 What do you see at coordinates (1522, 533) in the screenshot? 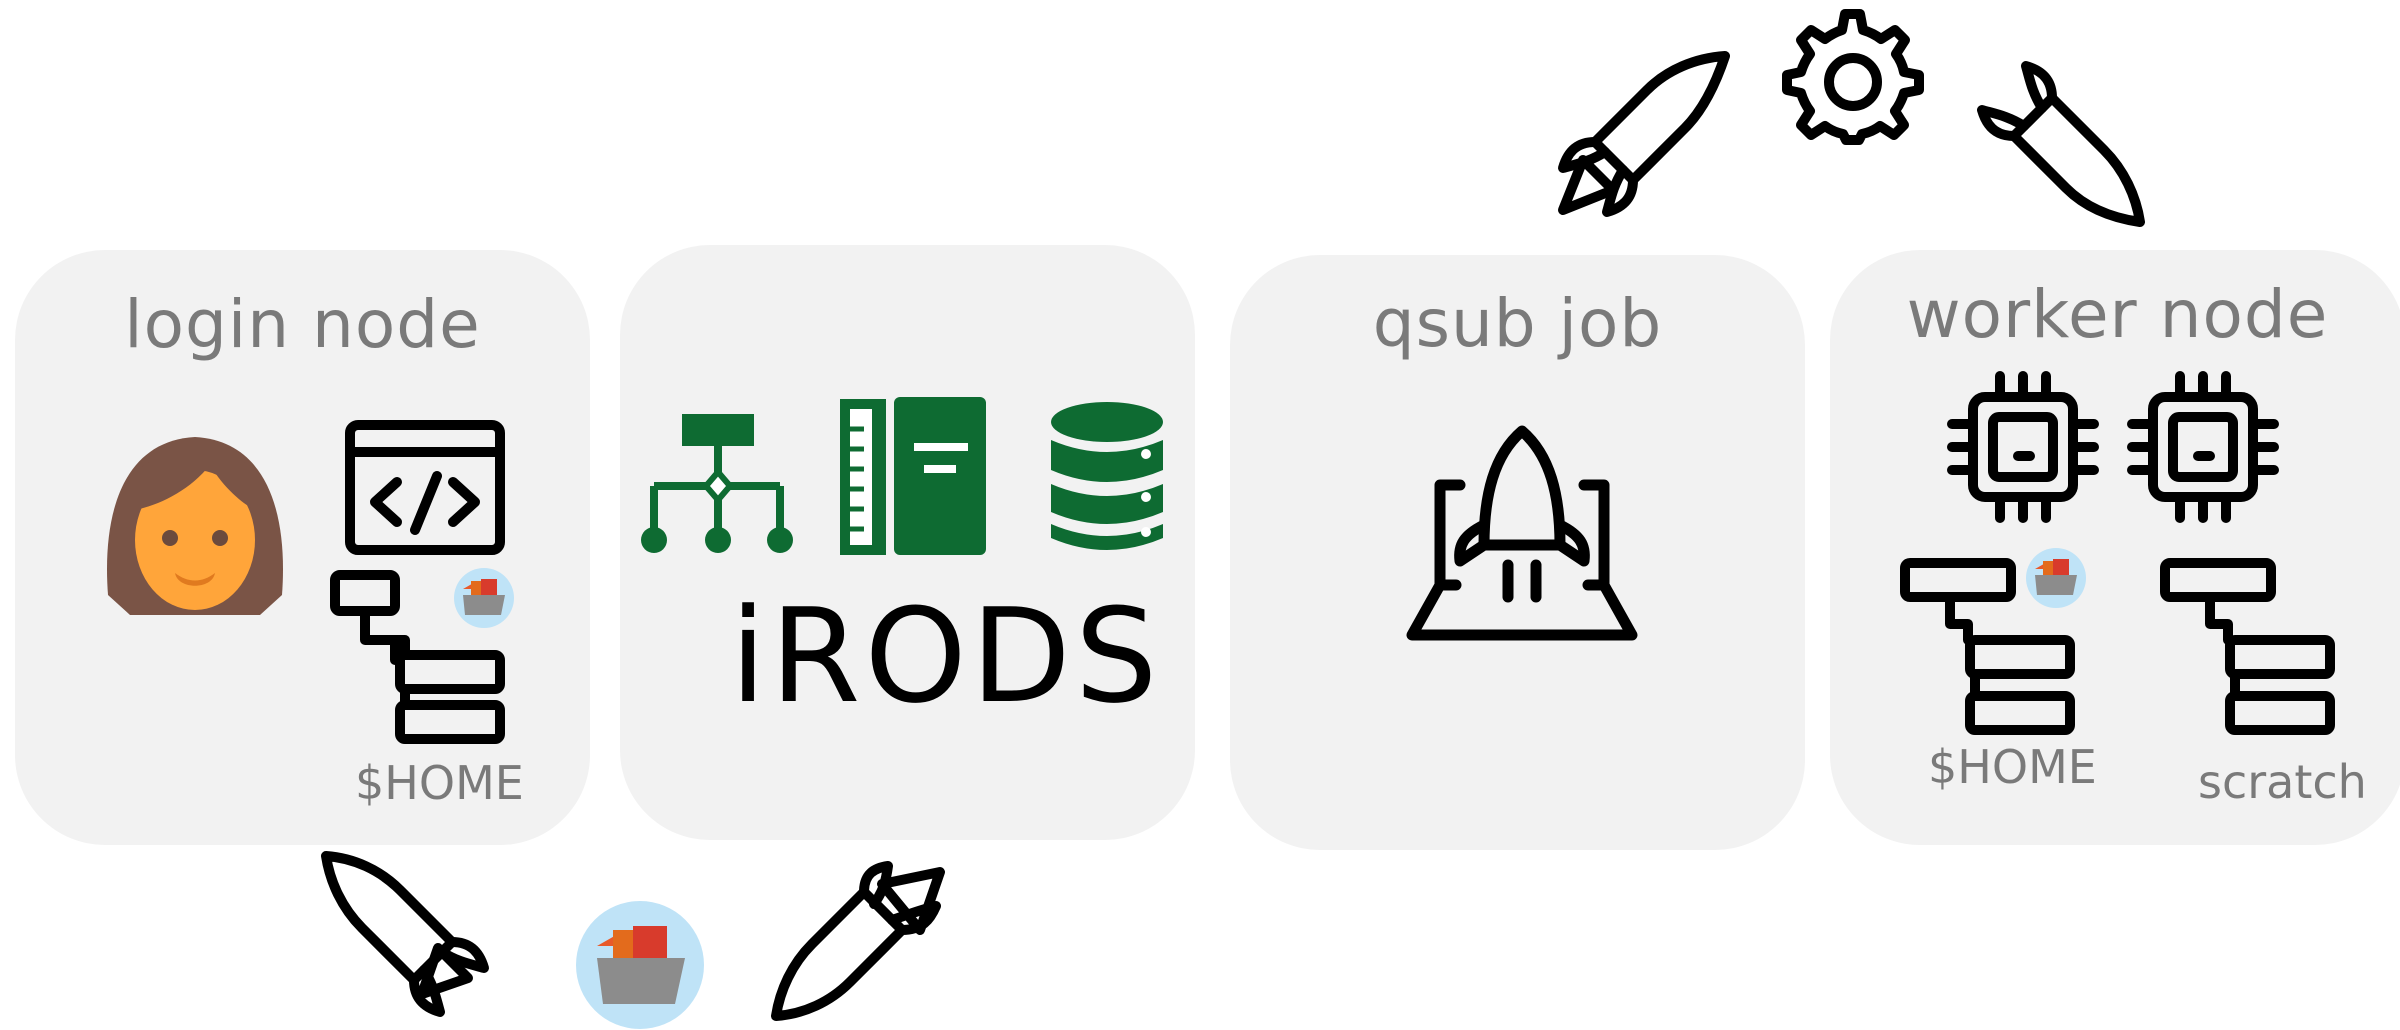
I see `rocket-launch-icon` at bounding box center [1522, 533].